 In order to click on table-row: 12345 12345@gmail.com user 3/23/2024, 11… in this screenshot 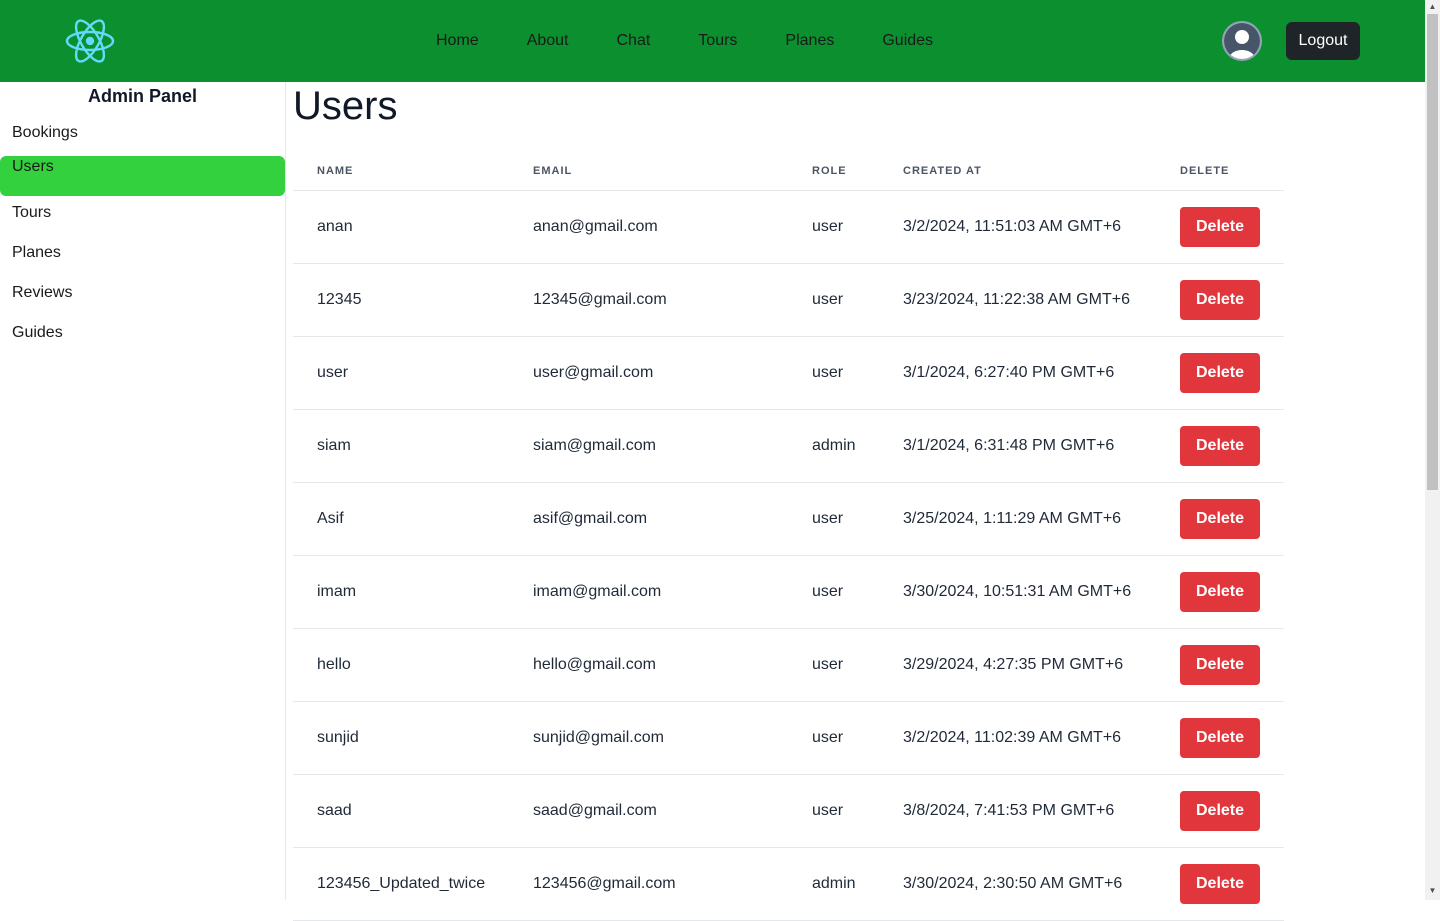, I will do `click(788, 300)`.